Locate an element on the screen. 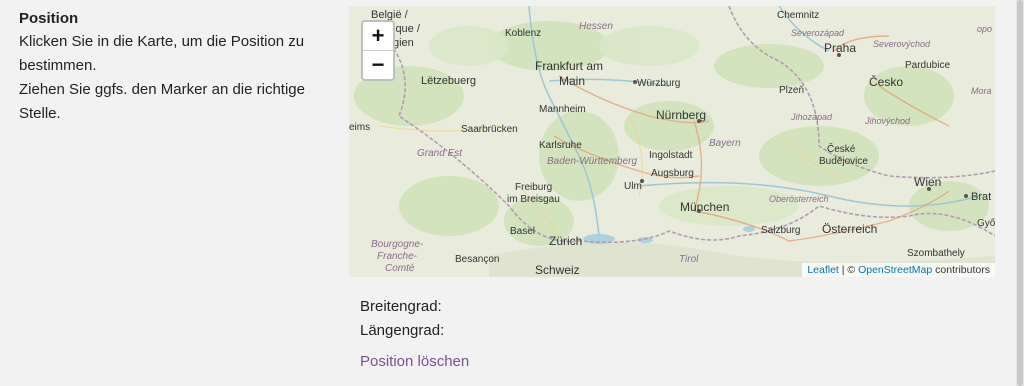  map-label-augsburg: Augsburg is located at coordinates (672, 173).